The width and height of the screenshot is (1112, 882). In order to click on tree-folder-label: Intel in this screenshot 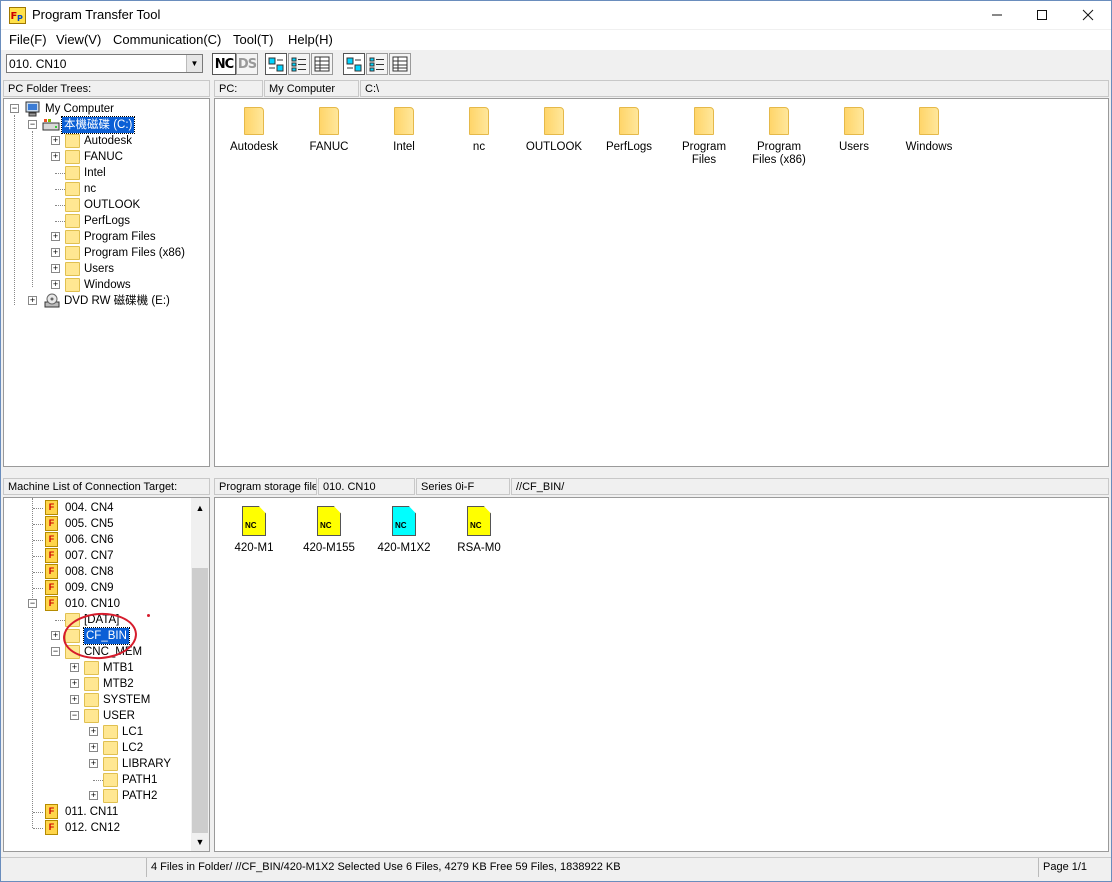, I will do `click(95, 173)`.